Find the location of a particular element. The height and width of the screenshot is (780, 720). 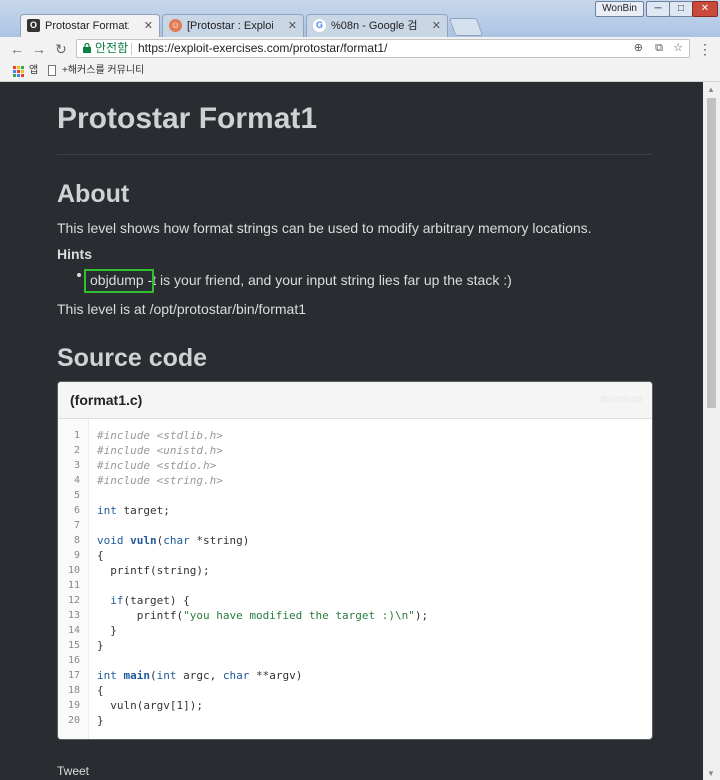

code-line: 18 { is located at coordinates (355, 690).